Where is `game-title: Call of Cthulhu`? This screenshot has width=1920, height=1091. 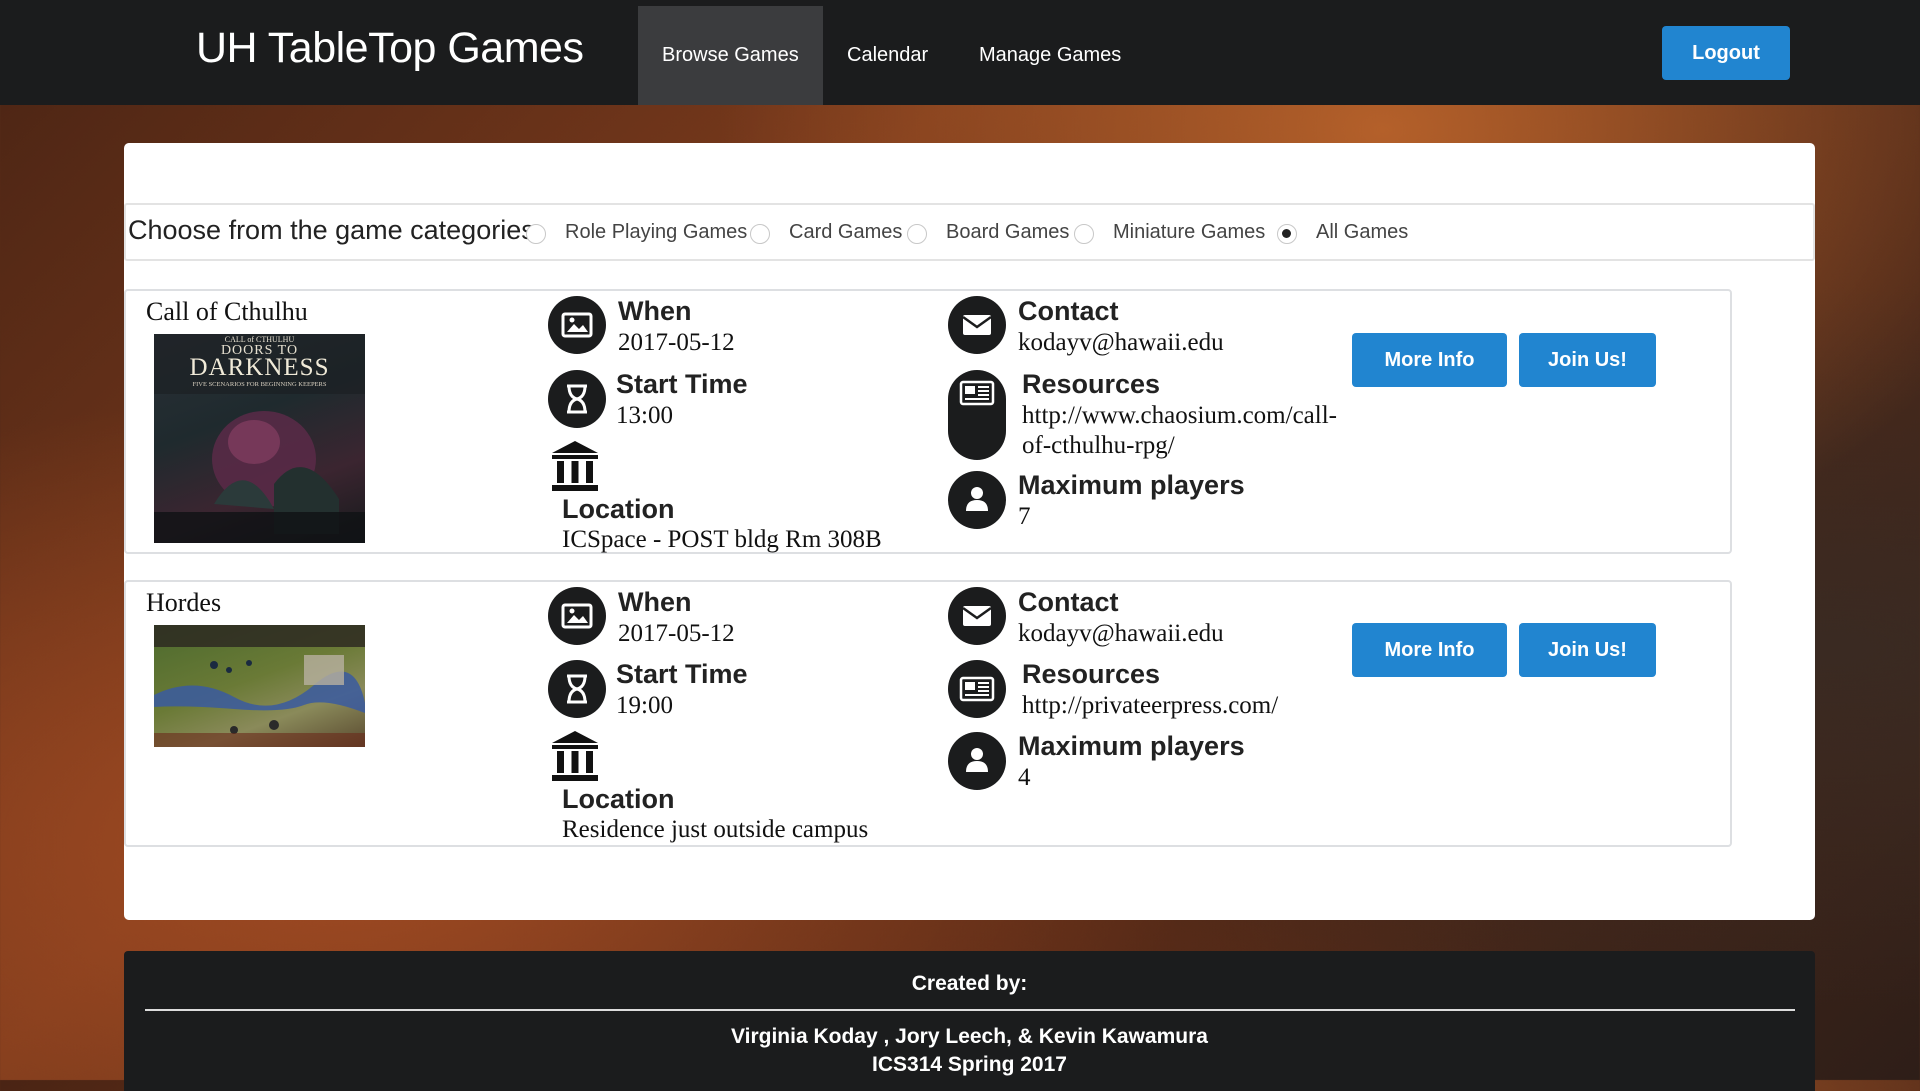 game-title: Call of Cthulhu is located at coordinates (227, 311).